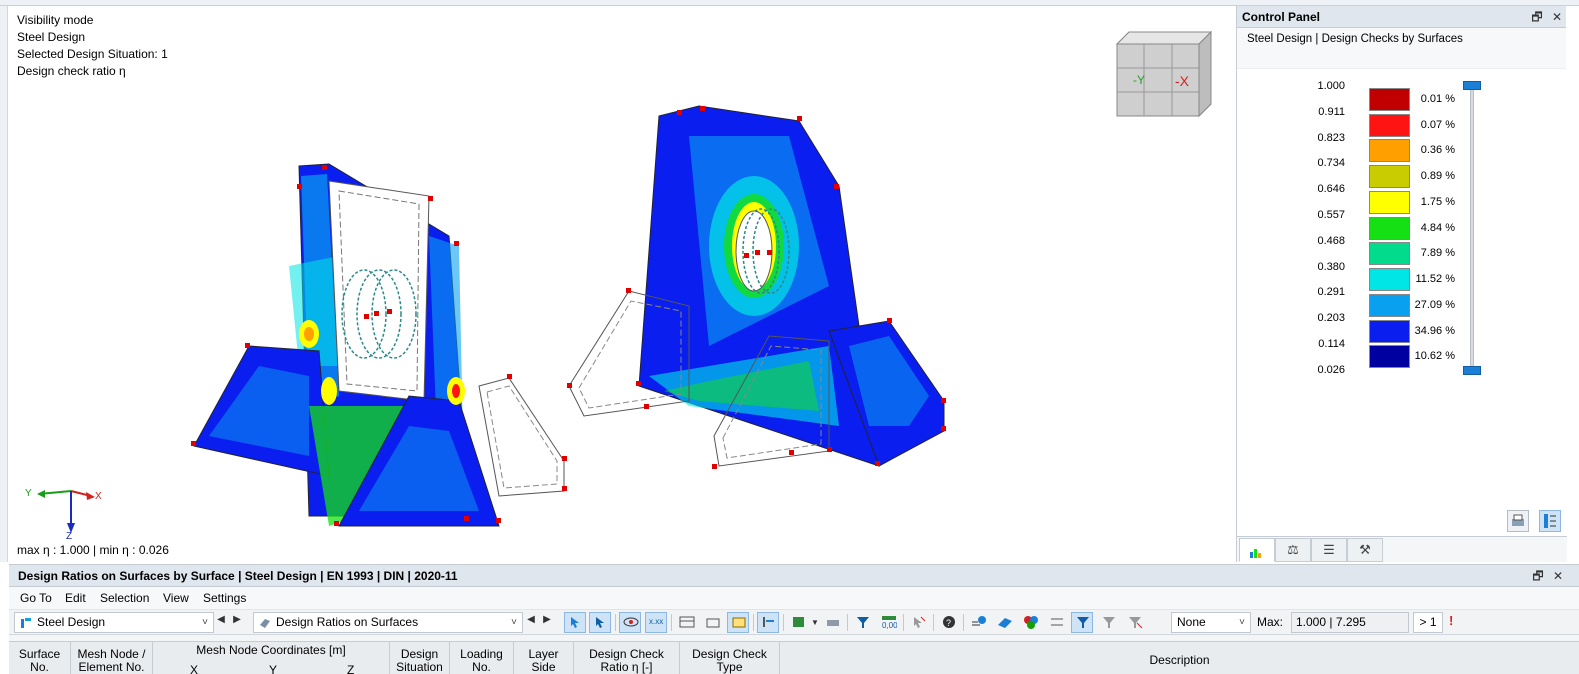 This screenshot has height=674, width=1579. Describe the element at coordinates (1365, 550) in the screenshot. I see `settings-icon: ⚒` at that location.